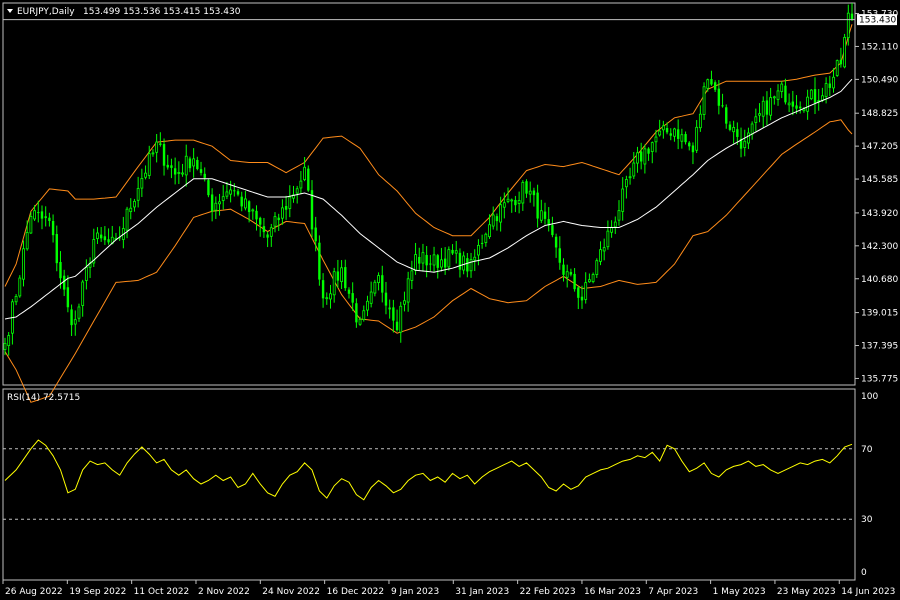  Describe the element at coordinates (879, 347) in the screenshot. I see `price-tick-label: 137.395` at that location.